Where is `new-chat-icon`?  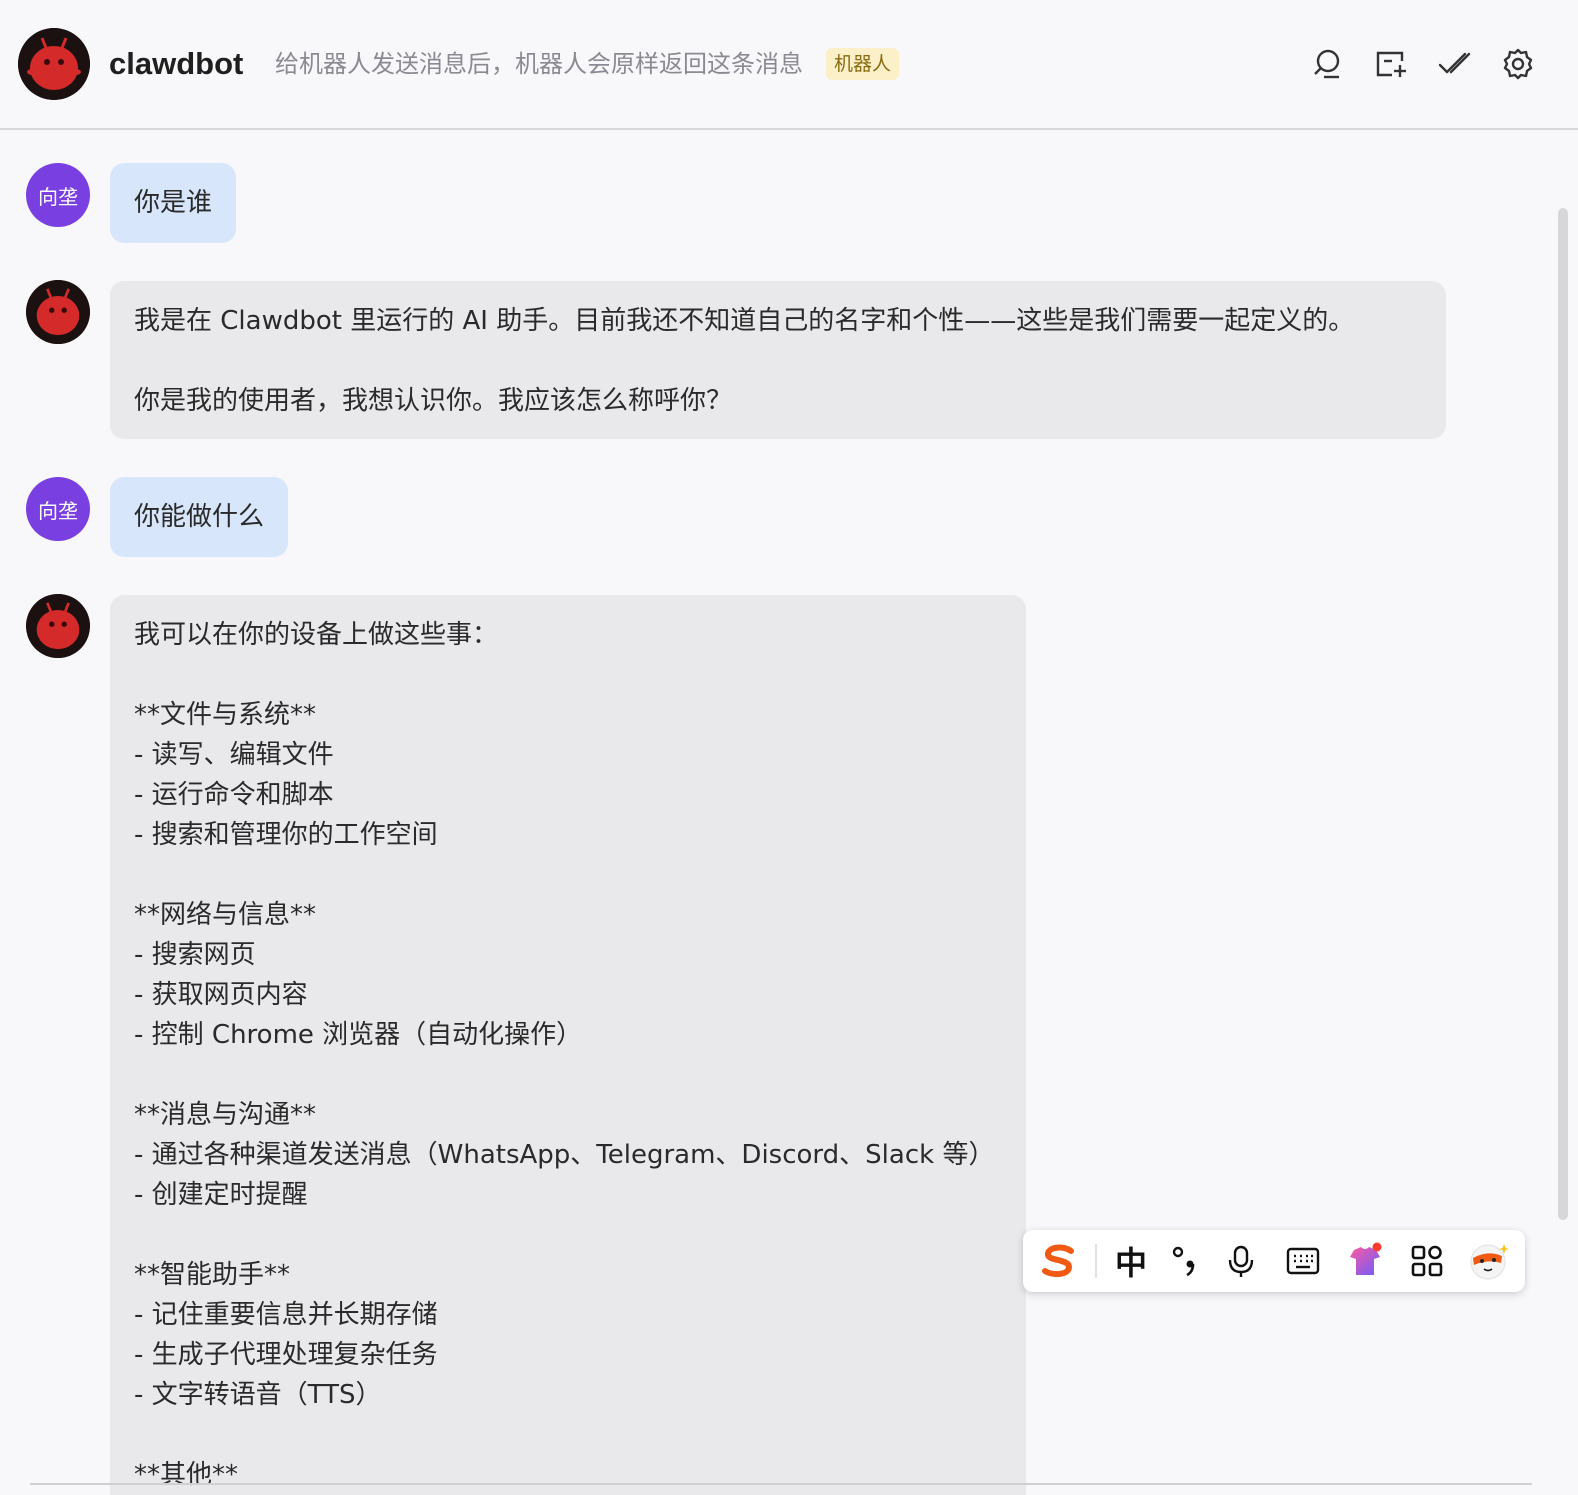 new-chat-icon is located at coordinates (1391, 64).